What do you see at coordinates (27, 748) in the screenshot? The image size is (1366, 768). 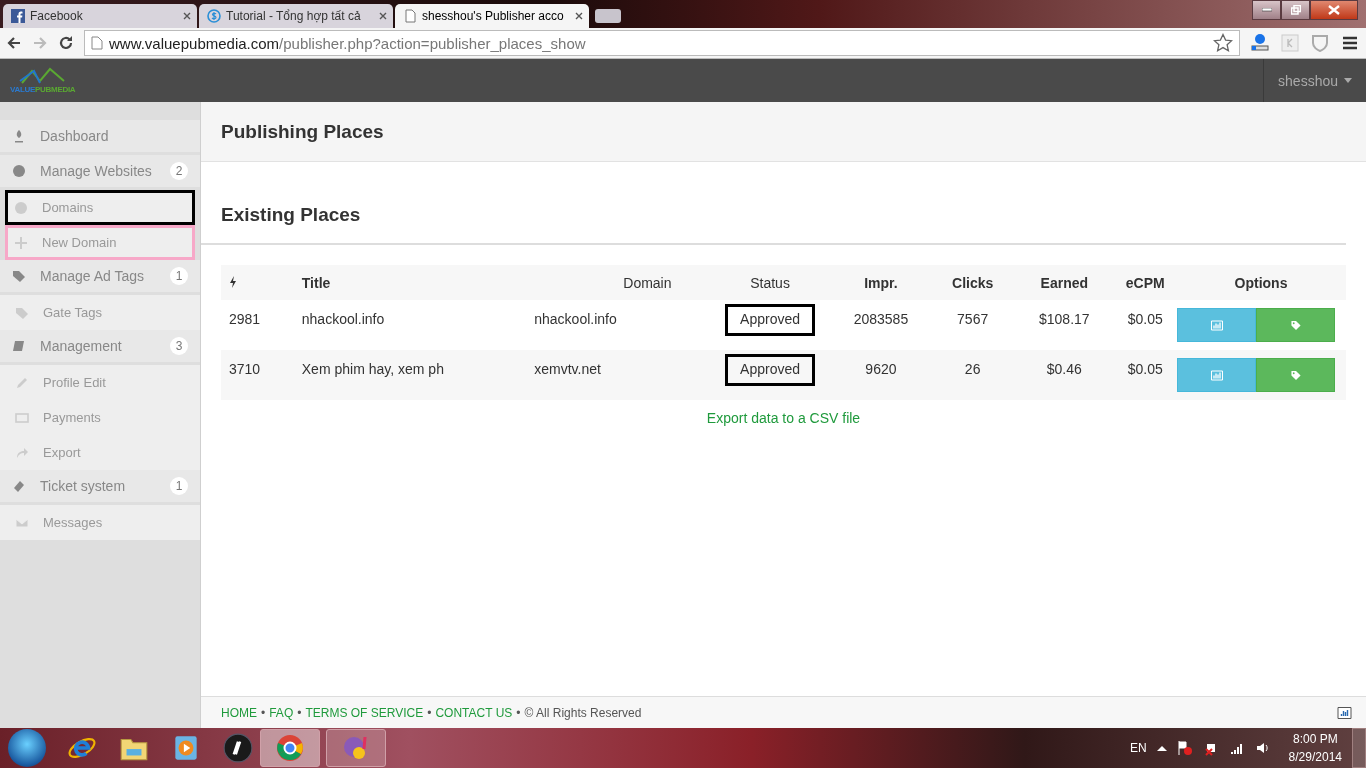 I see `start-button` at bounding box center [27, 748].